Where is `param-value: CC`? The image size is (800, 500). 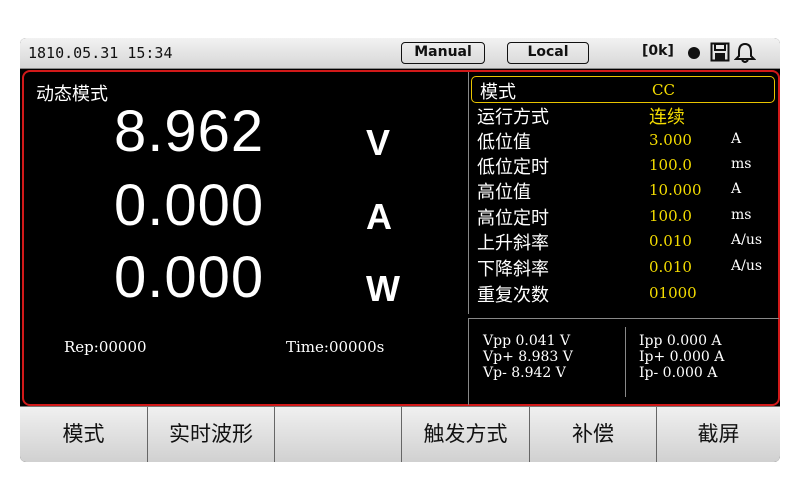
param-value: CC is located at coordinates (663, 90).